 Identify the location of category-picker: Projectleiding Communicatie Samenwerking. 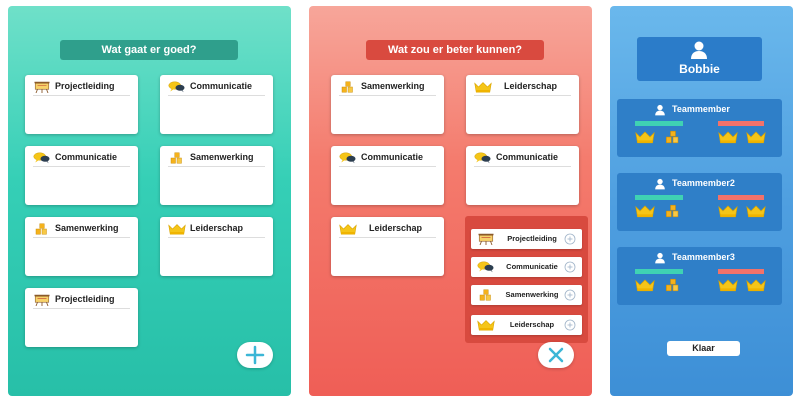
(526, 279).